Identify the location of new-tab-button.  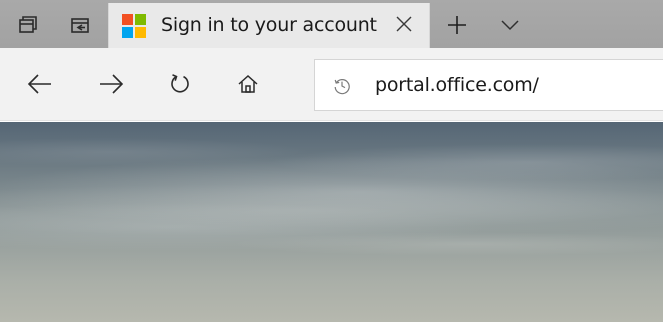
(457, 25).